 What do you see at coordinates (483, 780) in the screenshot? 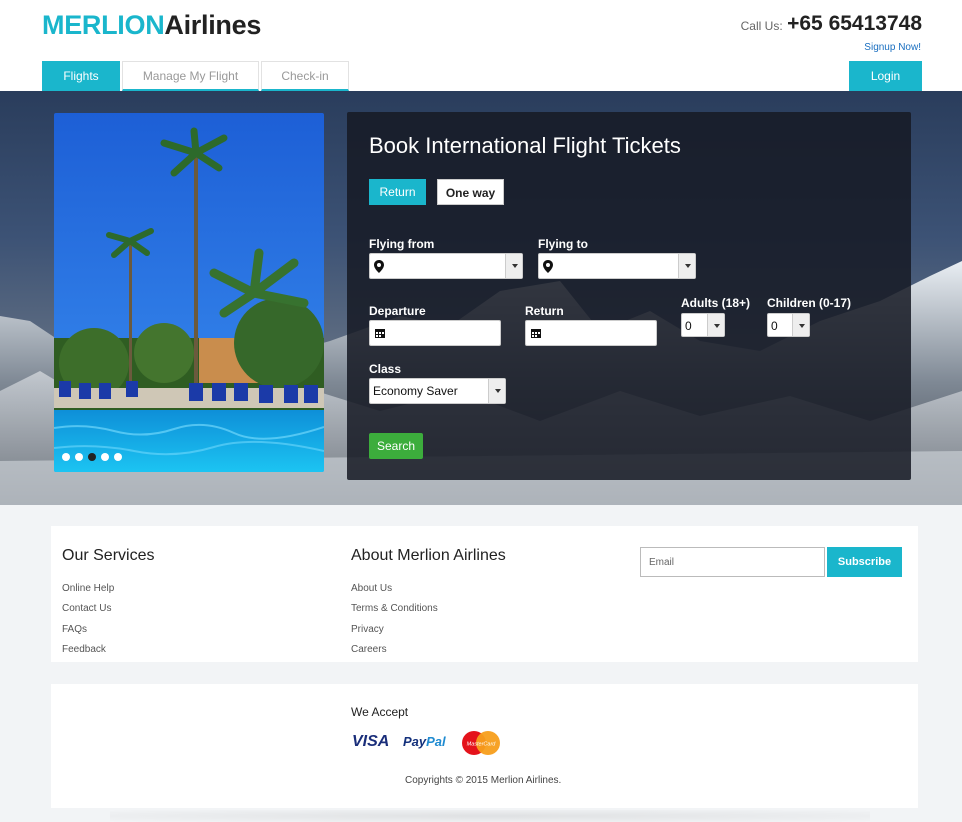
I see `copyright-text: Copyrights © 2015 Merlion Airlines.` at bounding box center [483, 780].